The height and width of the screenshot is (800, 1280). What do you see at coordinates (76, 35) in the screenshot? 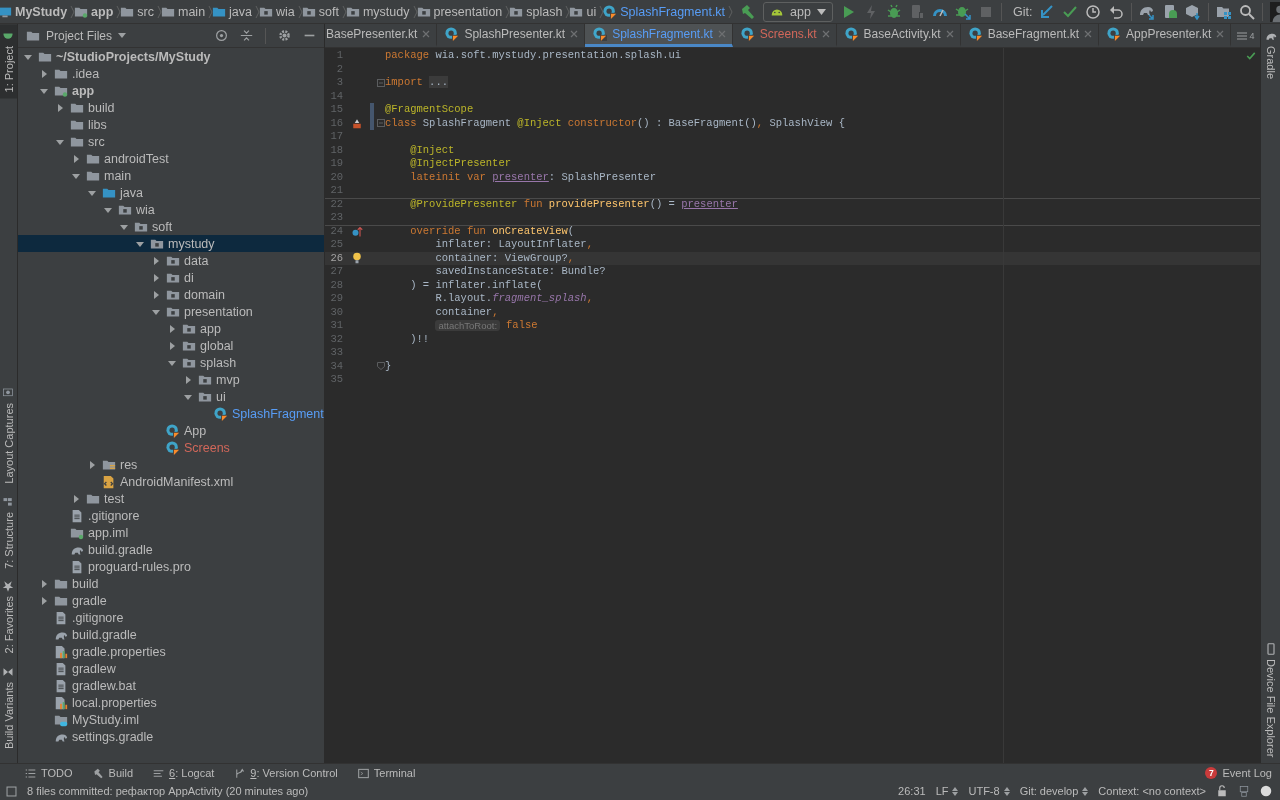
I see `view-dropdown: Project Files` at bounding box center [76, 35].